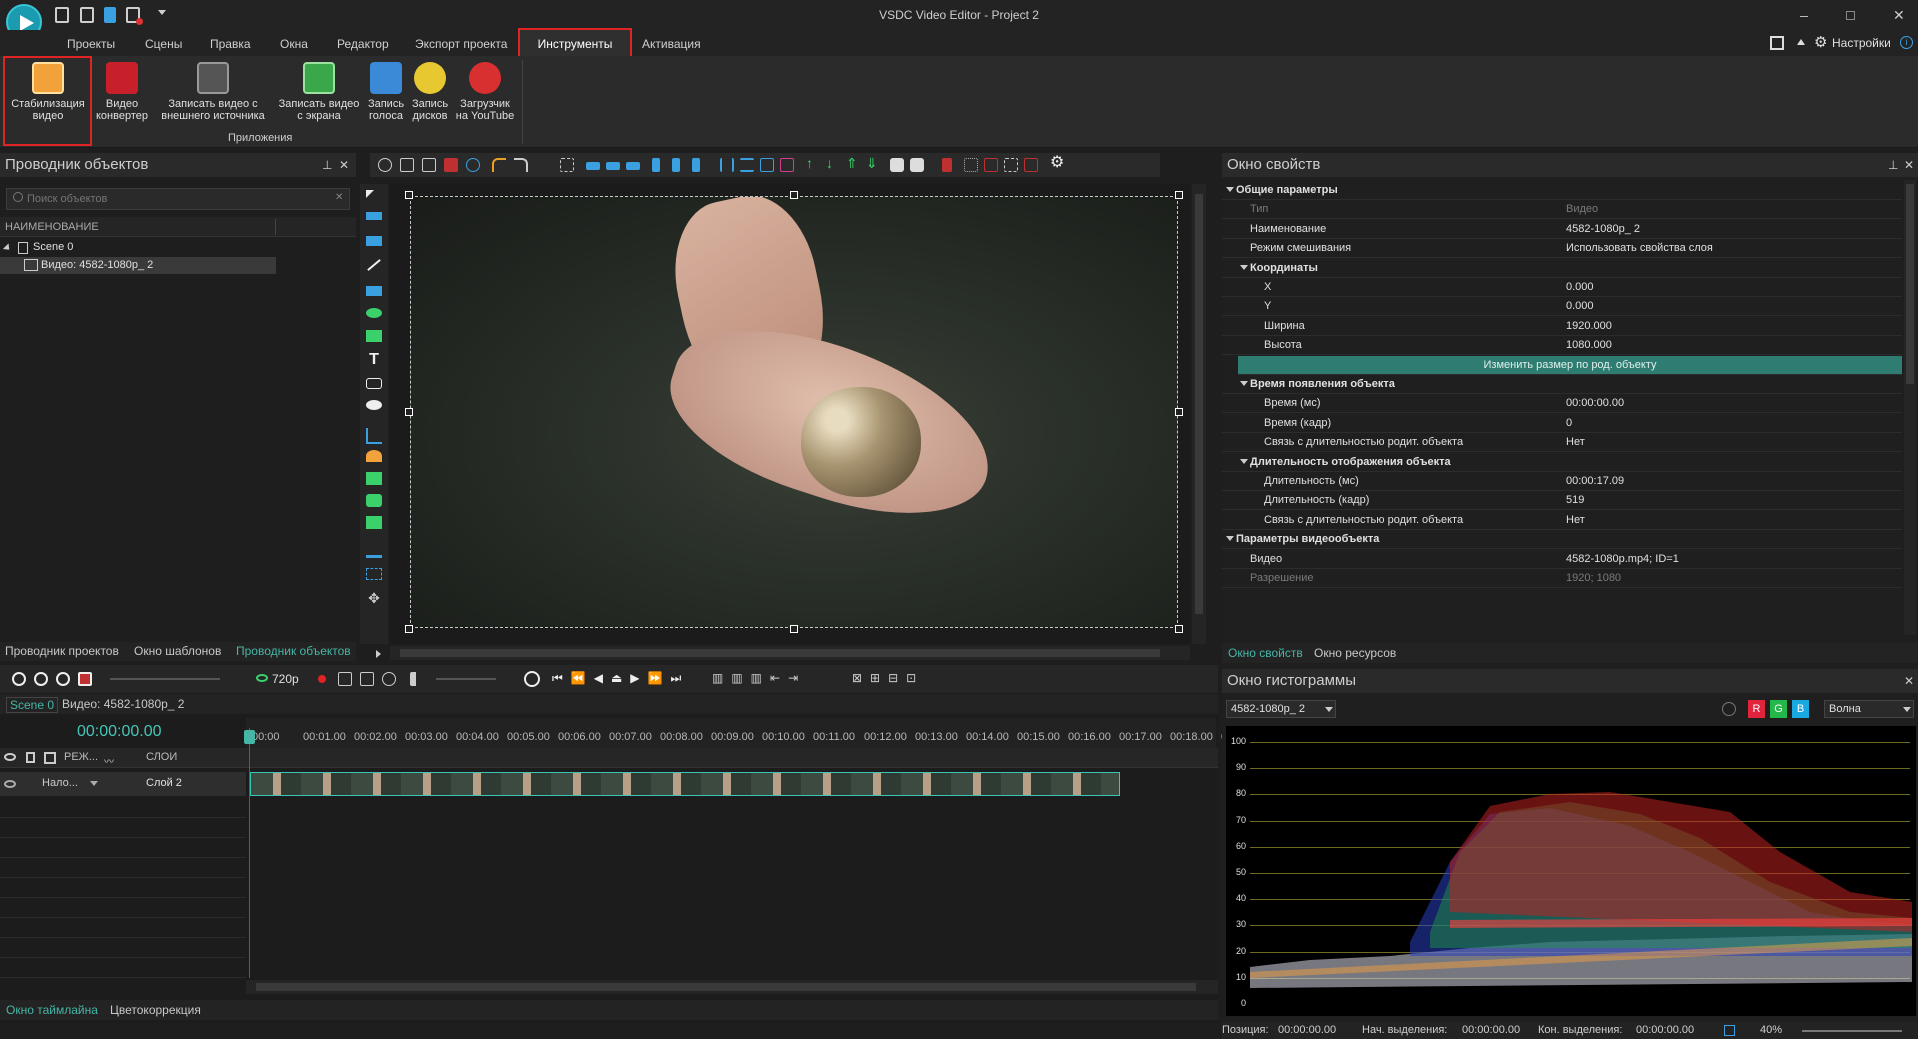  I want to click on record-preview-icon, so click(322, 679).